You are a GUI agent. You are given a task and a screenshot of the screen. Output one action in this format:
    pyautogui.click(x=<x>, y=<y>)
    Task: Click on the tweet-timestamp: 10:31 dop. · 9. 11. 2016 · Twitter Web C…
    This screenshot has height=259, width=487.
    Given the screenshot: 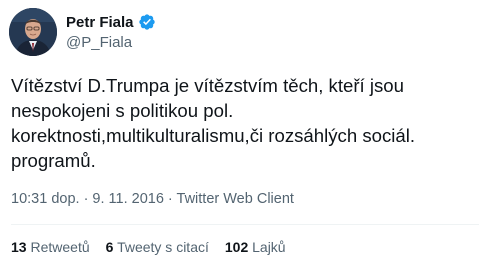 What is the action you would take?
    pyautogui.click(x=152, y=199)
    